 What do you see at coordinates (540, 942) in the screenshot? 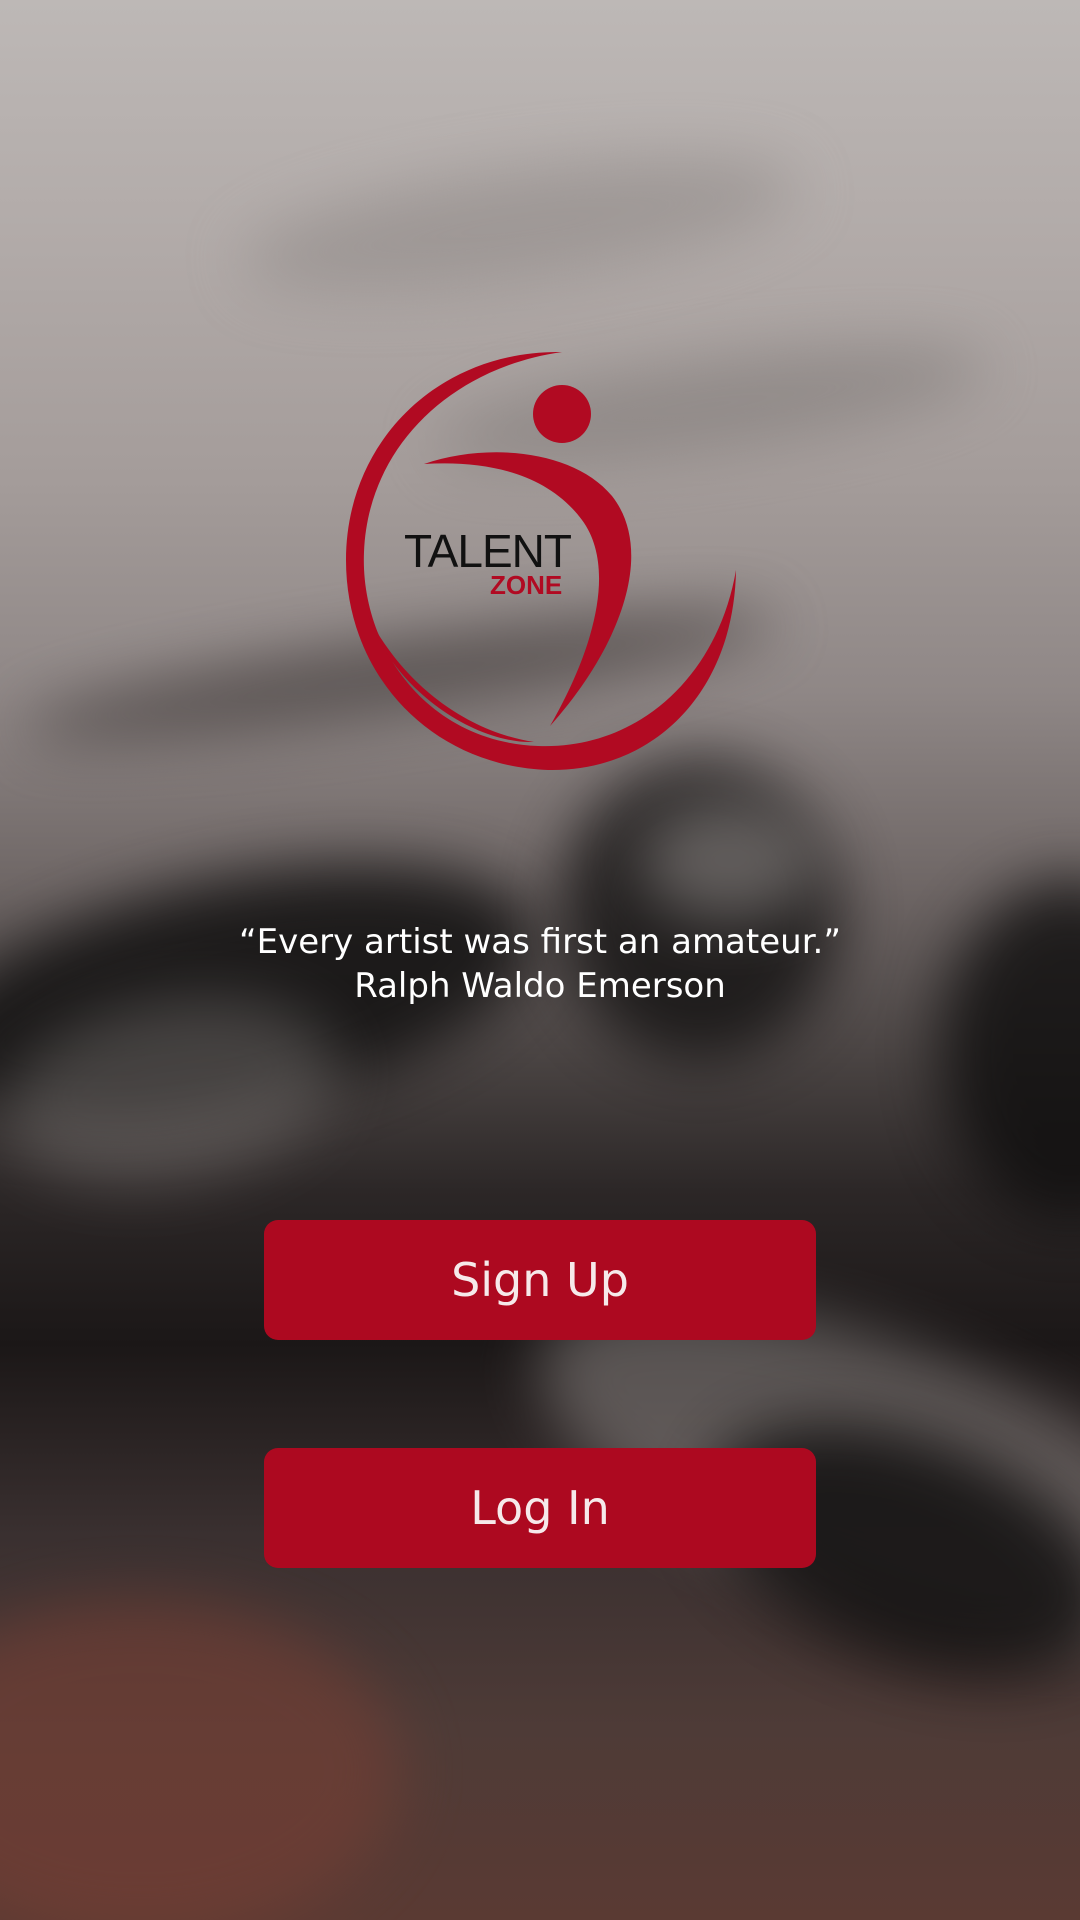
I see `quote-text: “Every artist was first an amateur.”` at bounding box center [540, 942].